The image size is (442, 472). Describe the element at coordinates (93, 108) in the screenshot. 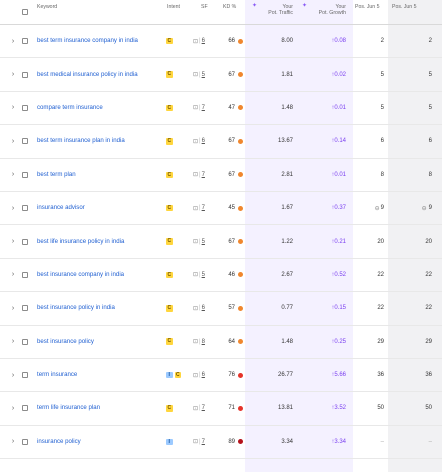

I see `keyword-link: compare term insurance` at that location.